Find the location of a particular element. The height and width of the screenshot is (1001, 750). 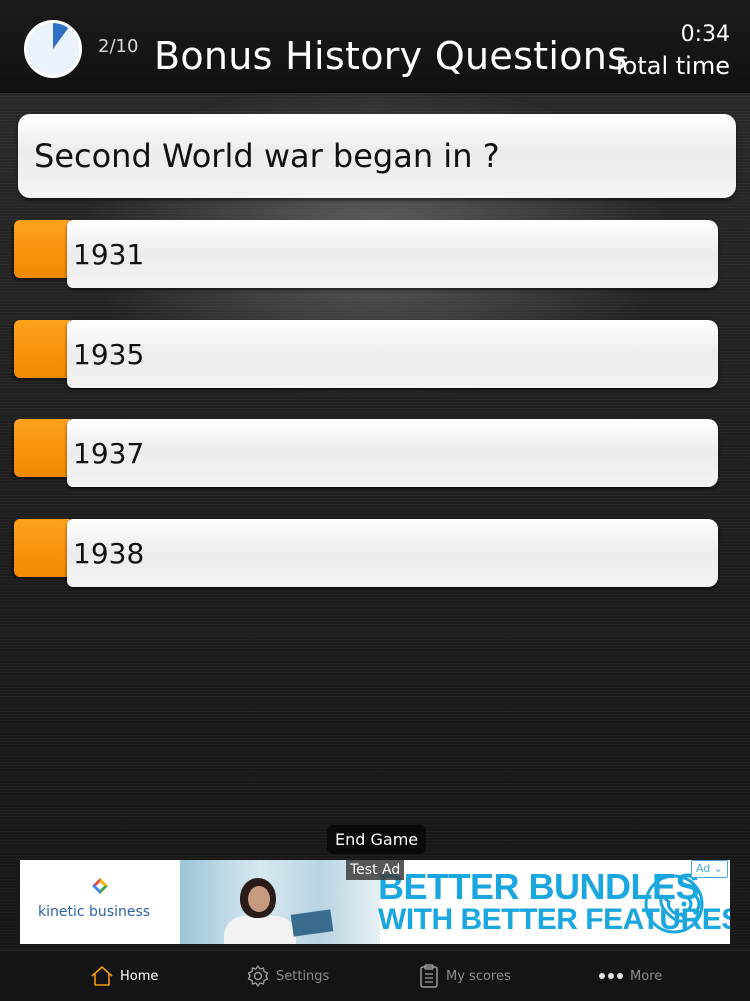

ad-brand-name: kinetic business is located at coordinates (94, 912).